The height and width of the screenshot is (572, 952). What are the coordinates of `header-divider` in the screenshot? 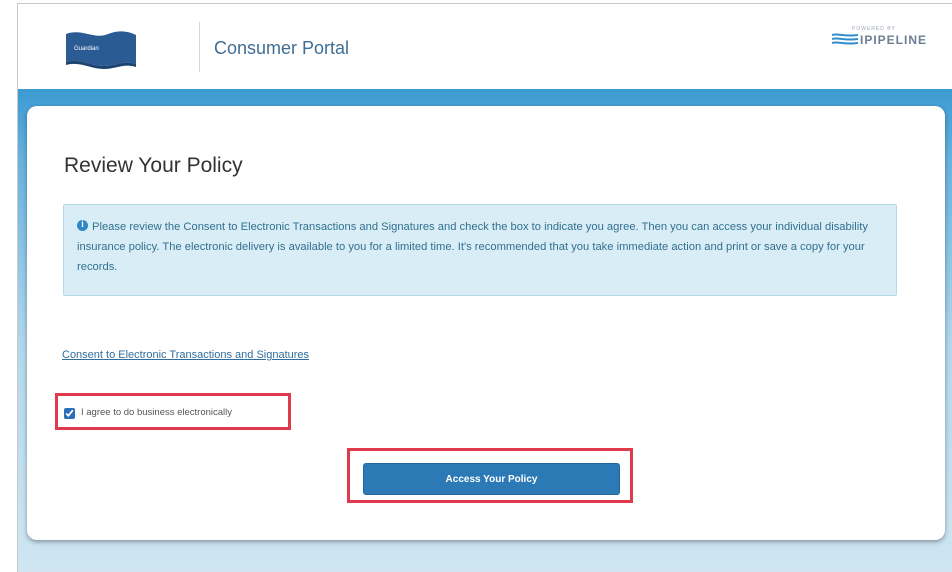 It's located at (199, 47).